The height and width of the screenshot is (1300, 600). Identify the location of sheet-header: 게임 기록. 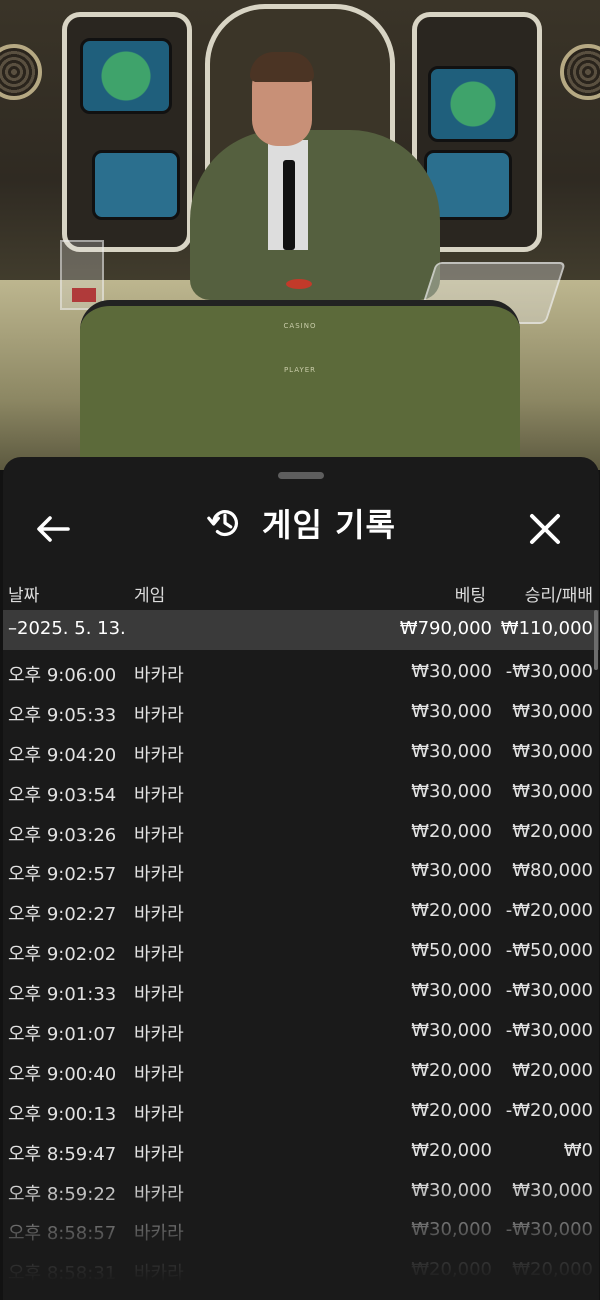
(301, 523).